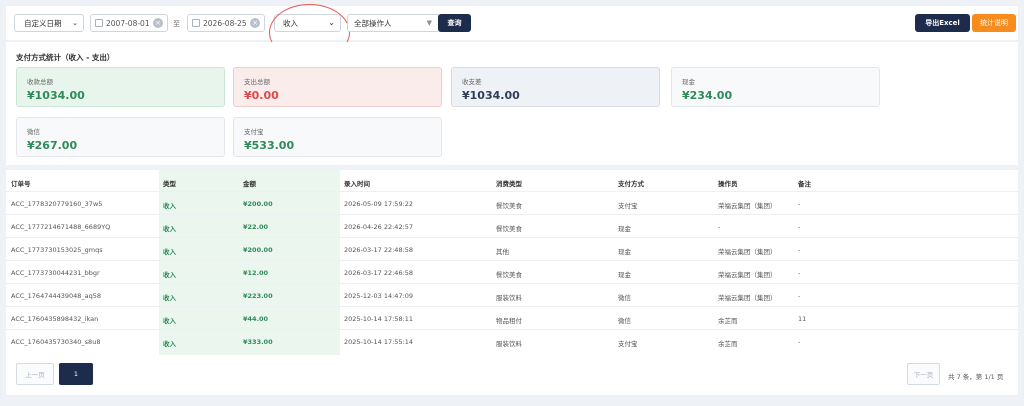 This screenshot has height=406, width=1024. What do you see at coordinates (35, 374) in the screenshot?
I see `prev-page-button: 上一页` at bounding box center [35, 374].